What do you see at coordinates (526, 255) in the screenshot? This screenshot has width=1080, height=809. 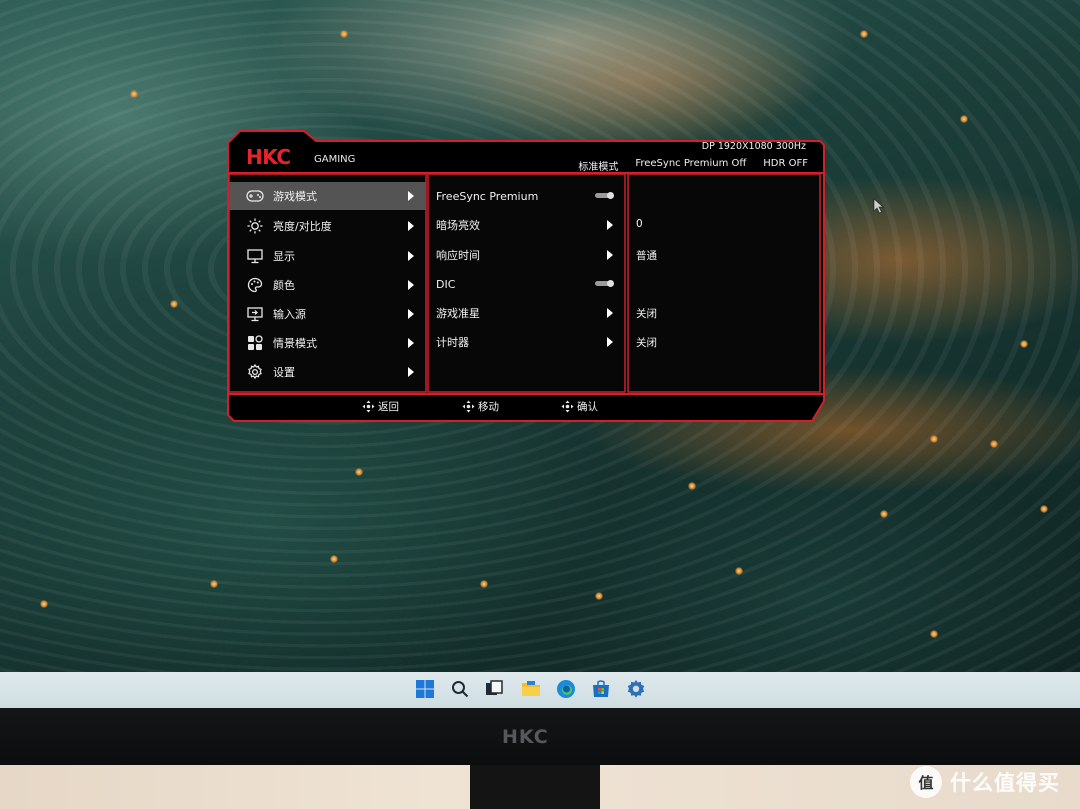 I see `submenu-item-response-time: 响应时间` at bounding box center [526, 255].